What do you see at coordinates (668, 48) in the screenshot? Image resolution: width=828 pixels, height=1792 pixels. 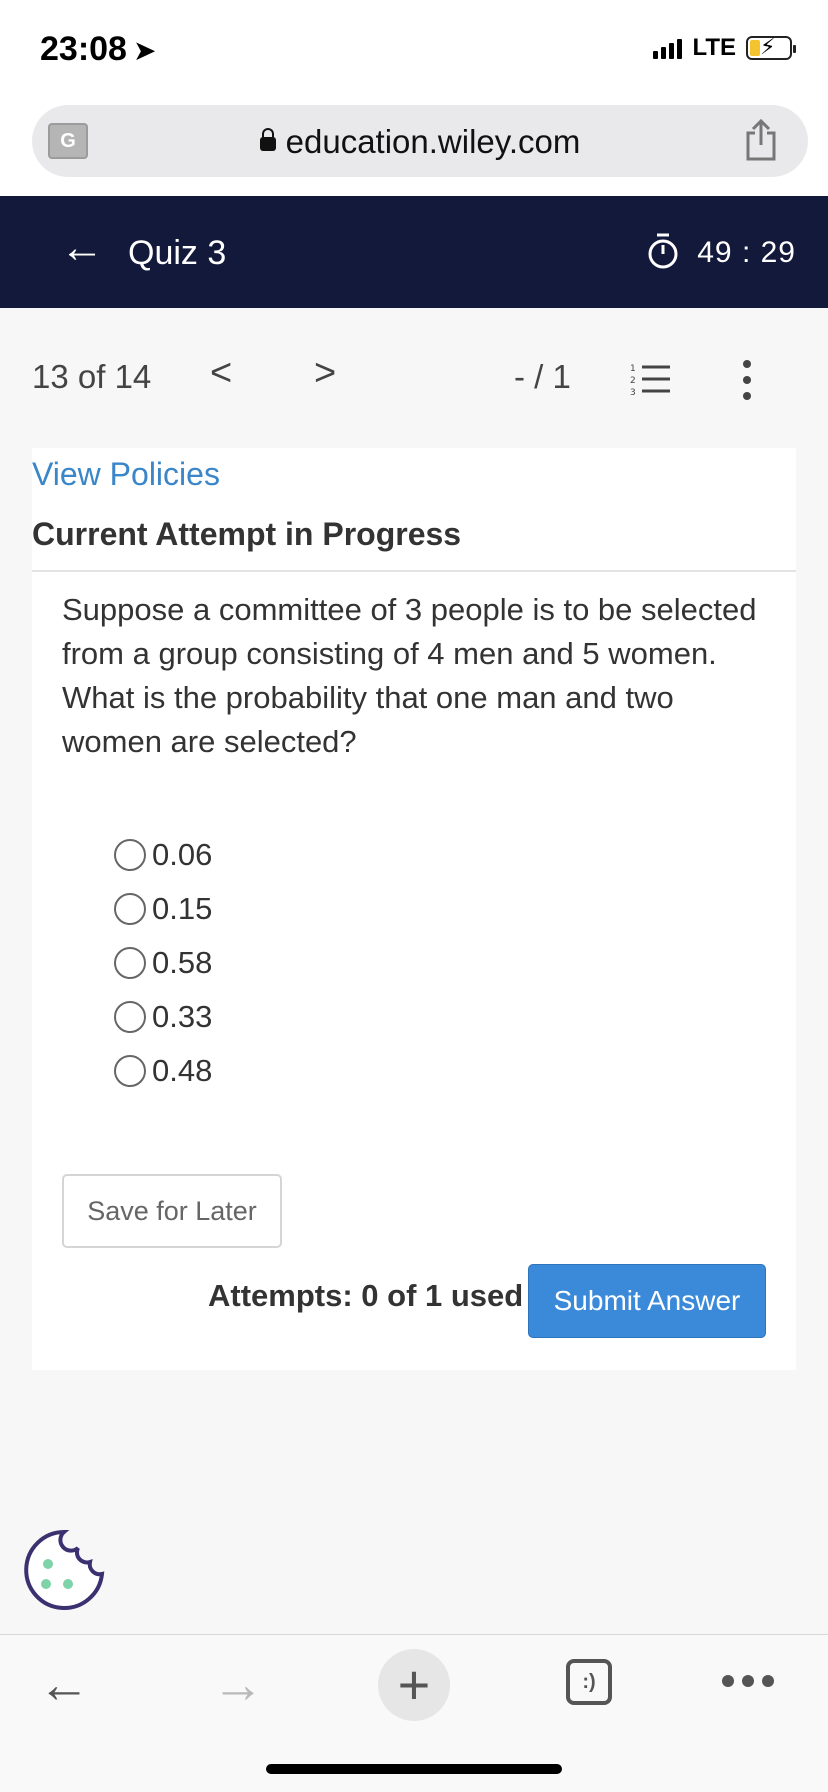 I see `signal-icon` at bounding box center [668, 48].